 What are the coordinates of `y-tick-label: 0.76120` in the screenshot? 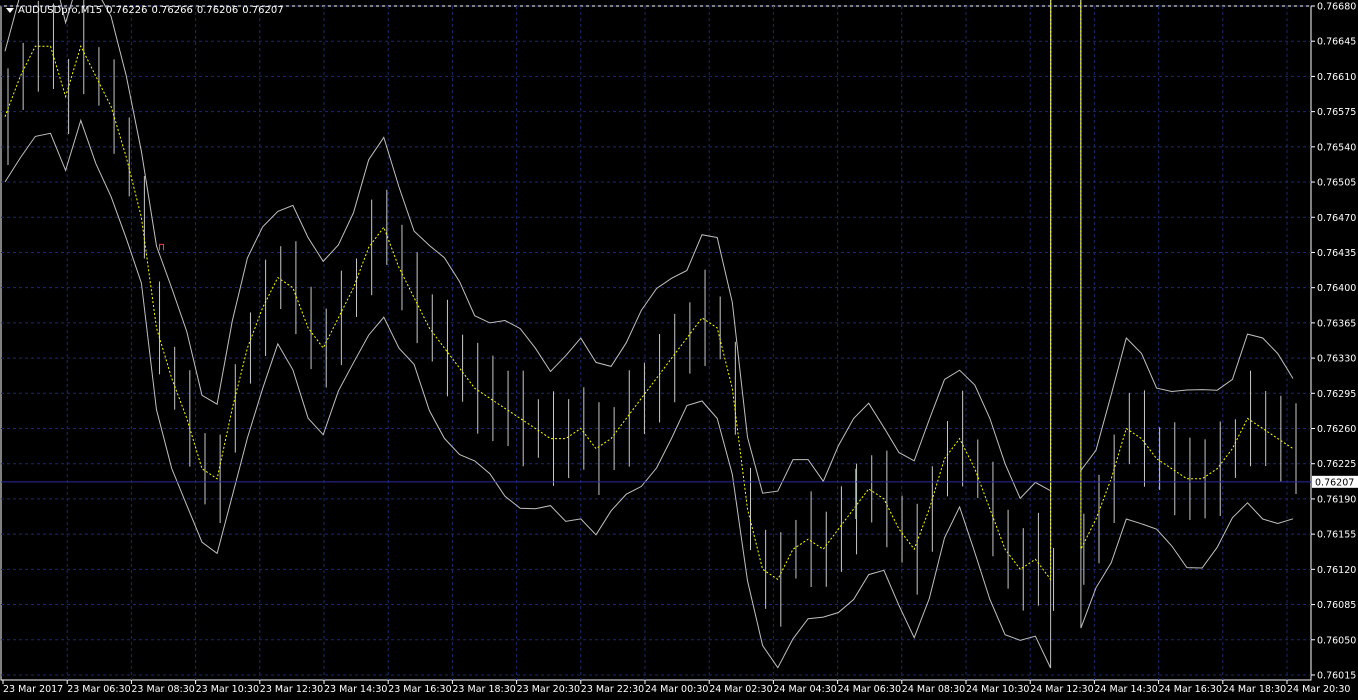 It's located at (1336, 570).